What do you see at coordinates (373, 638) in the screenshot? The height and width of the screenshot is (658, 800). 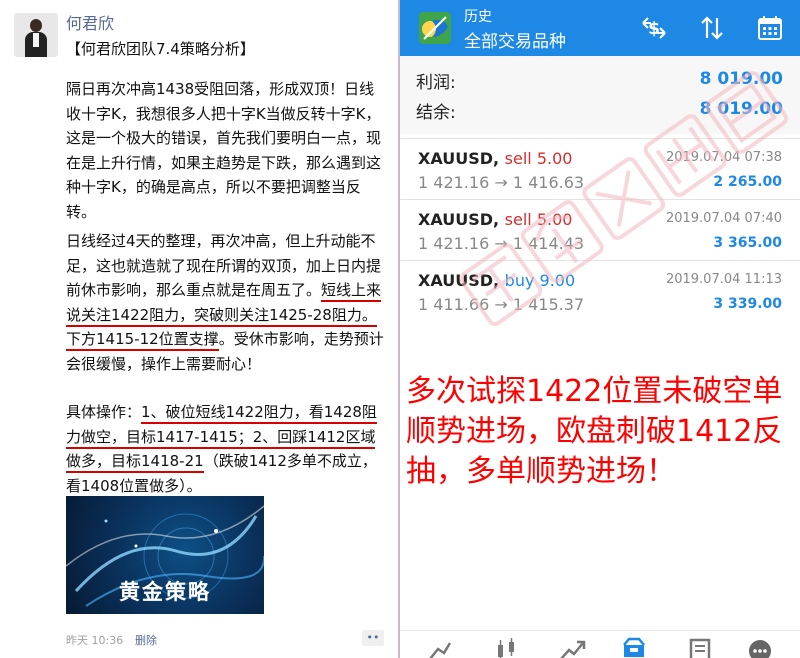 I see `more-button: ••` at bounding box center [373, 638].